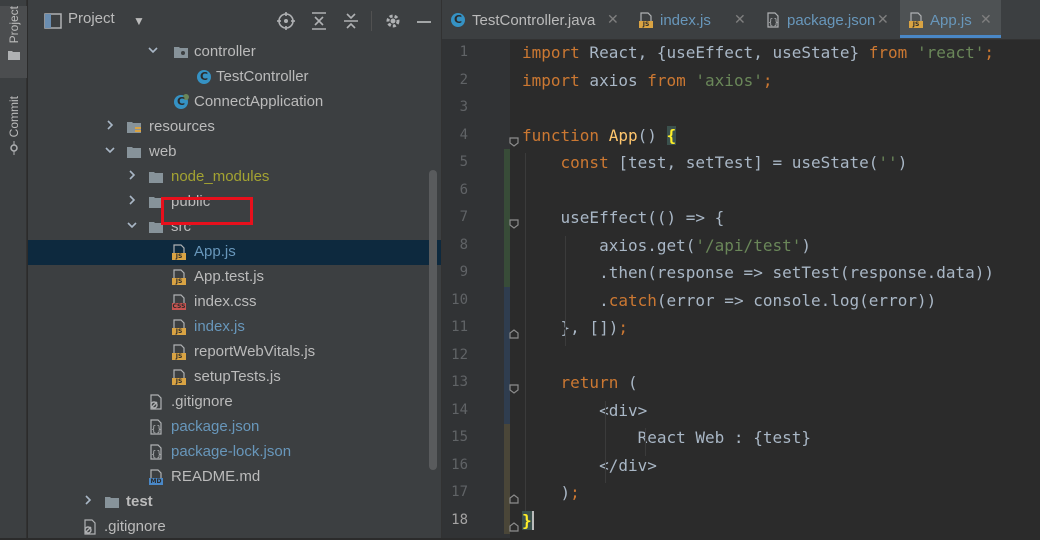 The image size is (1040, 540). Describe the element at coordinates (90, 527) in the screenshot. I see `ignore-file-icon` at that location.